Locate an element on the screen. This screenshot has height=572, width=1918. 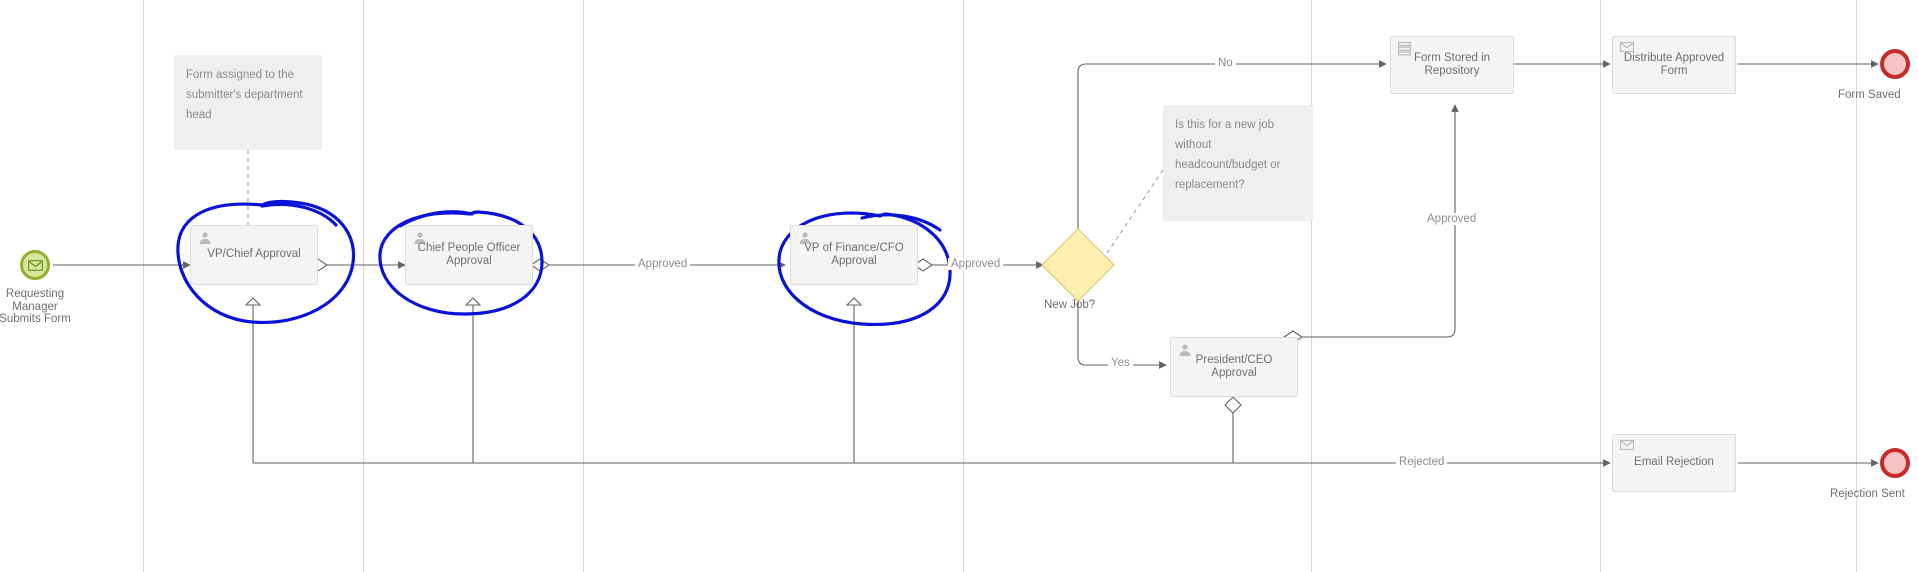
service-icon is located at coordinates (1405, 49).